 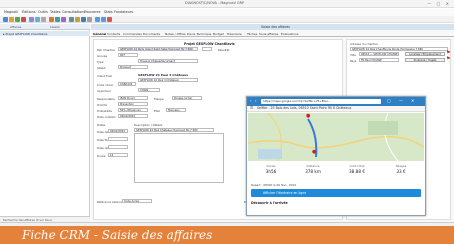 I want to click on ref-picker, so click(x=207, y=49).